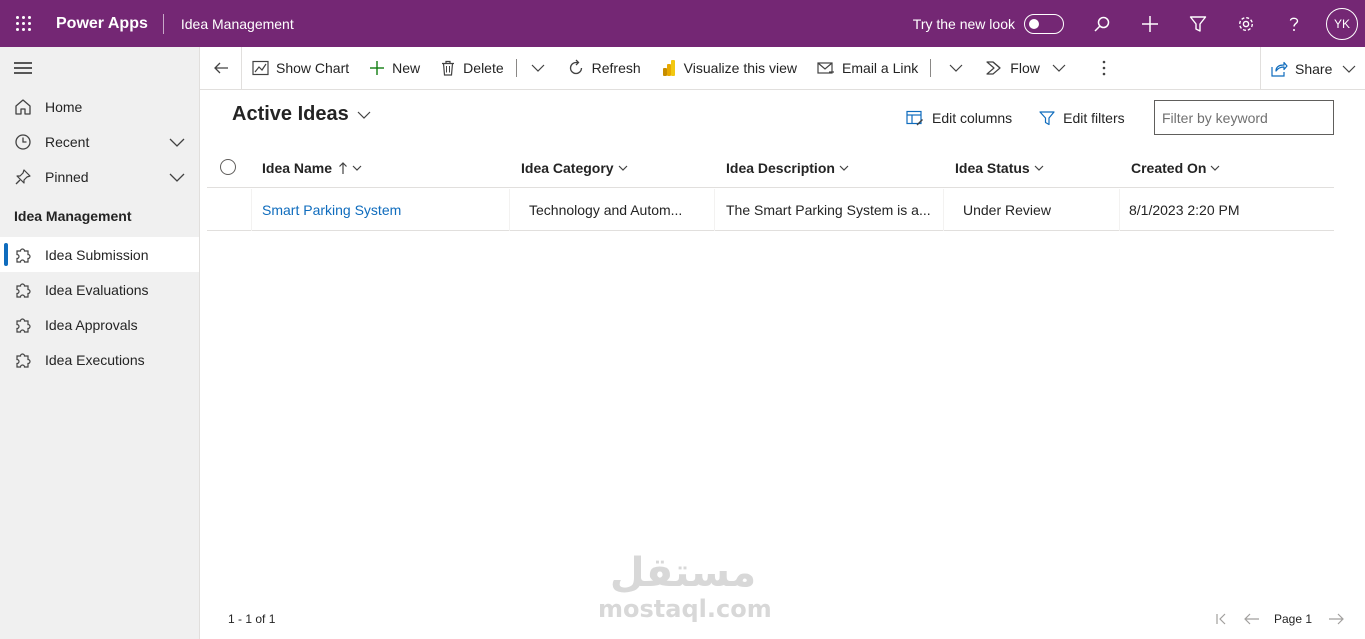 The width and height of the screenshot is (1365, 639). What do you see at coordinates (105, 24) in the screenshot?
I see `brand-name: Power Apps` at bounding box center [105, 24].